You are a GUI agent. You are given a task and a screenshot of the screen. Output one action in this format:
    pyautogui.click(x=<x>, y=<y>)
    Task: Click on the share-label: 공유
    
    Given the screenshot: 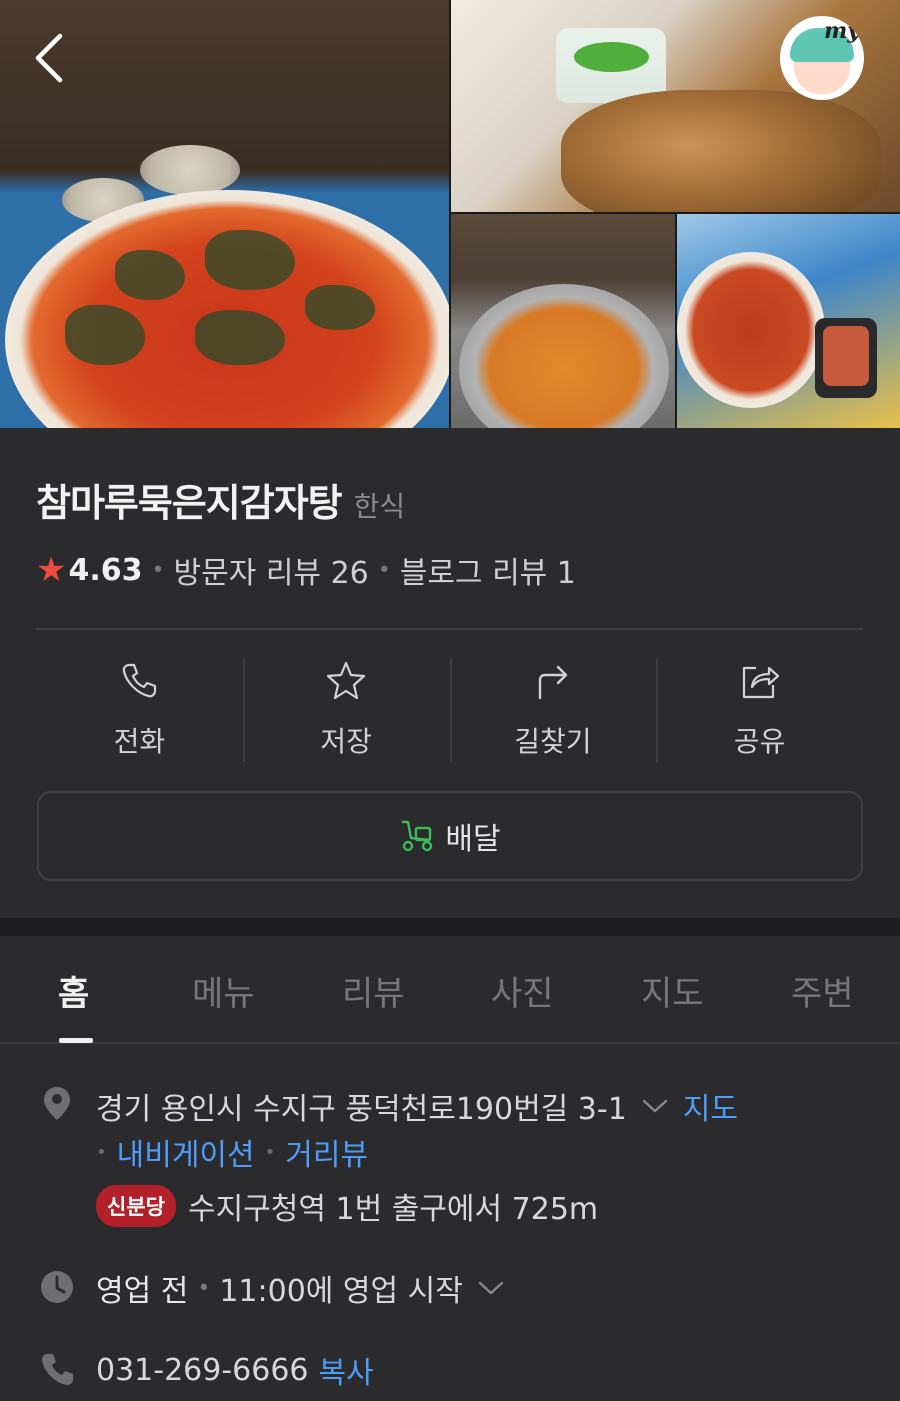 What is the action you would take?
    pyautogui.click(x=759, y=741)
    